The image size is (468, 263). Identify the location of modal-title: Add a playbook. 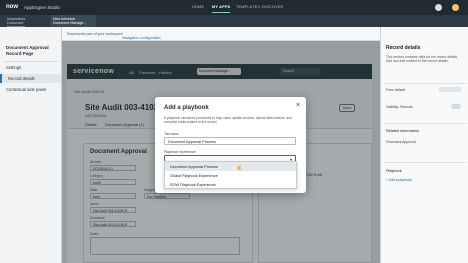
(186, 108).